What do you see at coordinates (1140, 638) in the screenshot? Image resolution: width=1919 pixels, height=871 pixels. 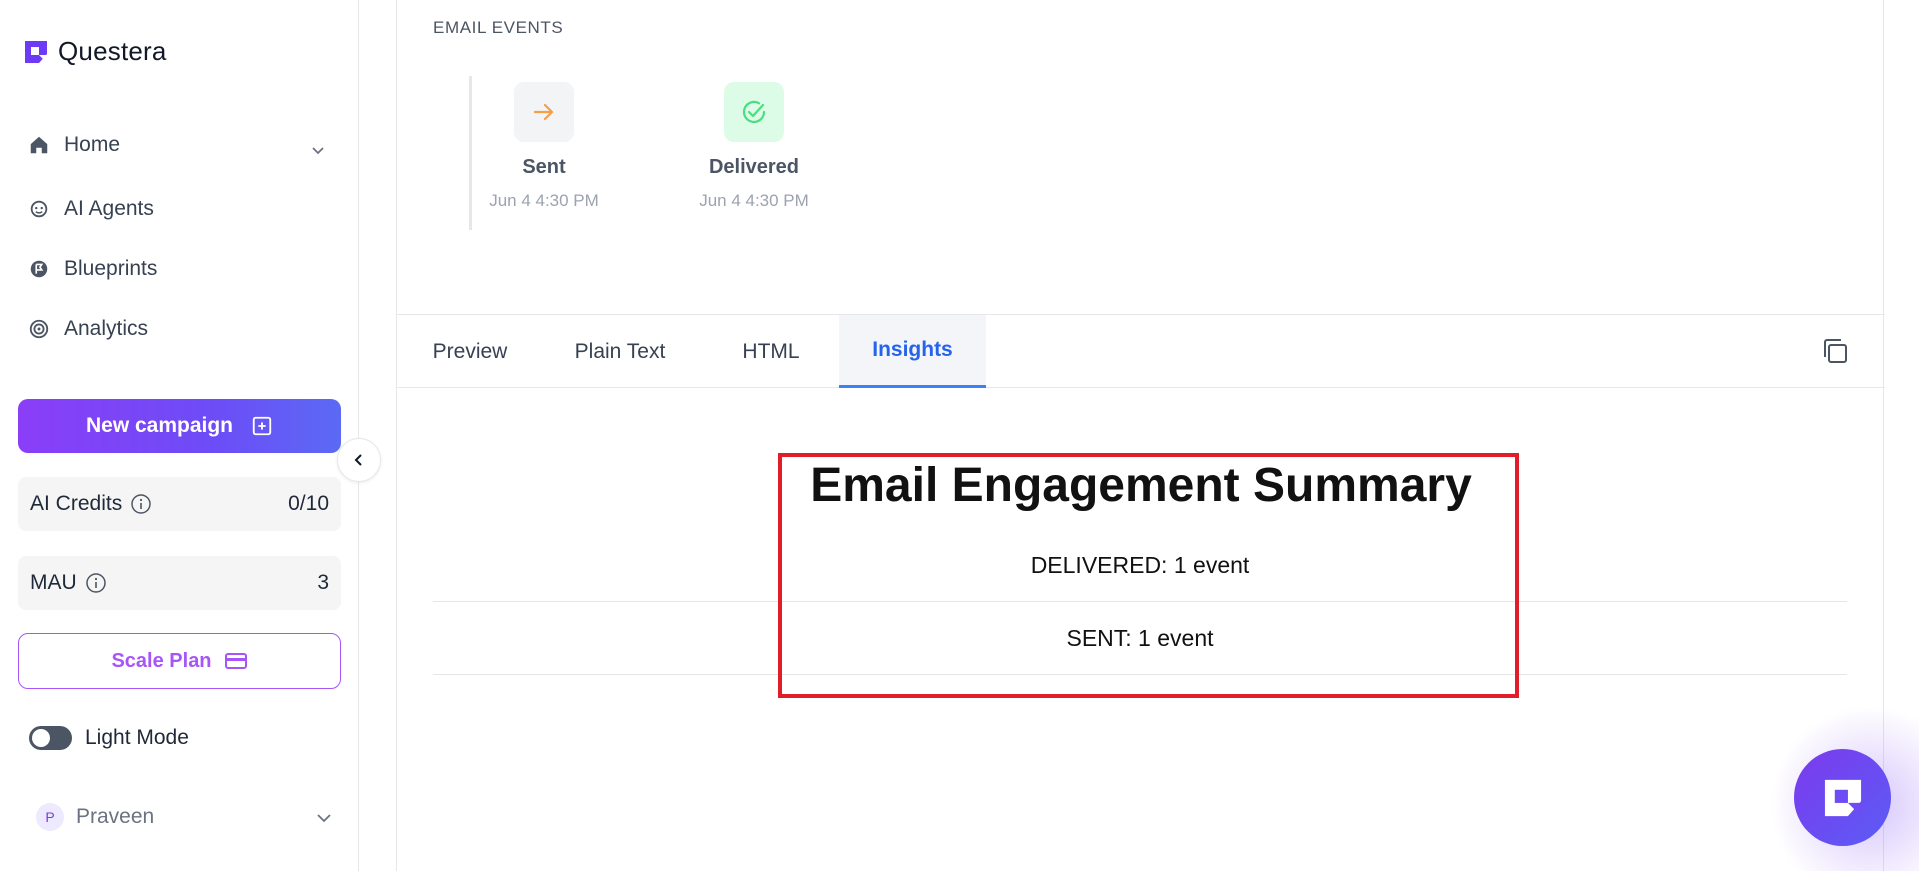 I see `insights-row: SENT: 1 event` at bounding box center [1140, 638].